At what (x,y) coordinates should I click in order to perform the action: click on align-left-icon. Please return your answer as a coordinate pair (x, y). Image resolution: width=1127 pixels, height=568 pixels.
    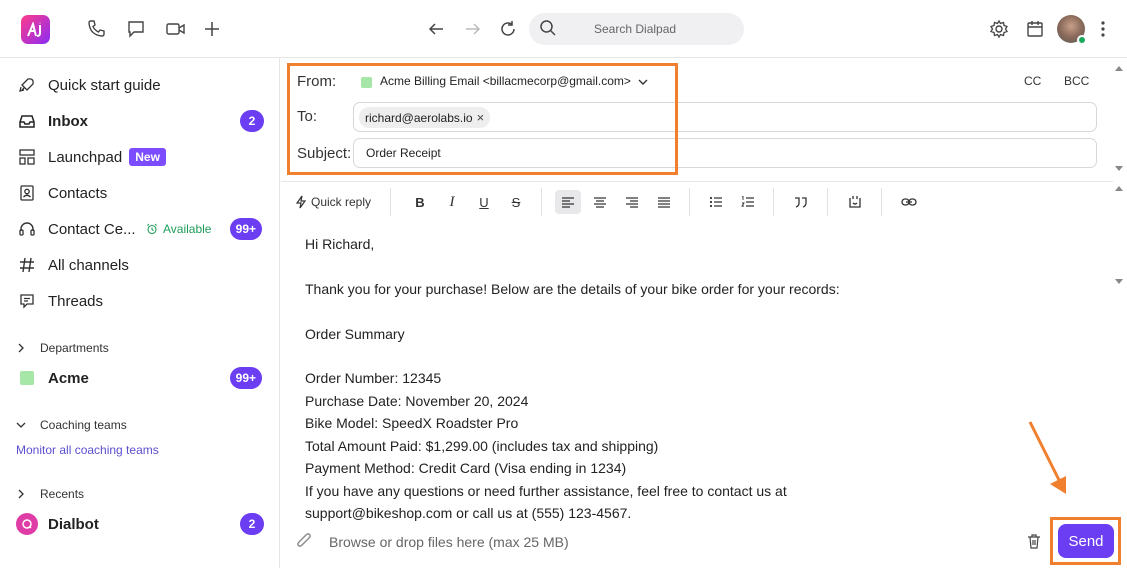
    Looking at the image, I should click on (568, 202).